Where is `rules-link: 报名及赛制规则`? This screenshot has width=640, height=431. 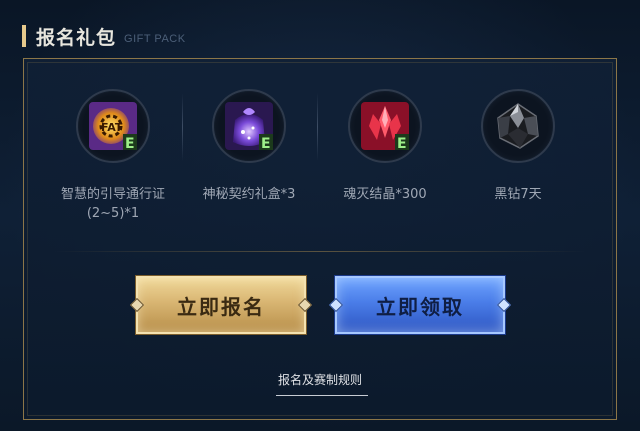
rules-link: 报名及赛制规则 is located at coordinates (320, 379).